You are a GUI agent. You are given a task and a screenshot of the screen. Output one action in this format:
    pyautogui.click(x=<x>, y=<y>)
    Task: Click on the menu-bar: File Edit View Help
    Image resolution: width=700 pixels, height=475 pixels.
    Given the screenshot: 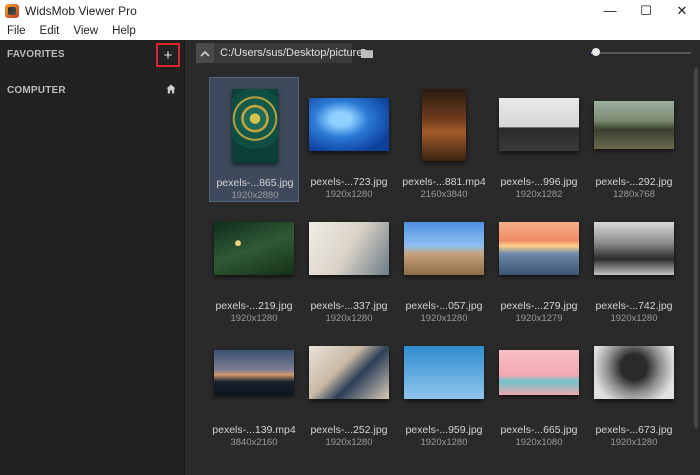 What is the action you would take?
    pyautogui.click(x=350, y=31)
    